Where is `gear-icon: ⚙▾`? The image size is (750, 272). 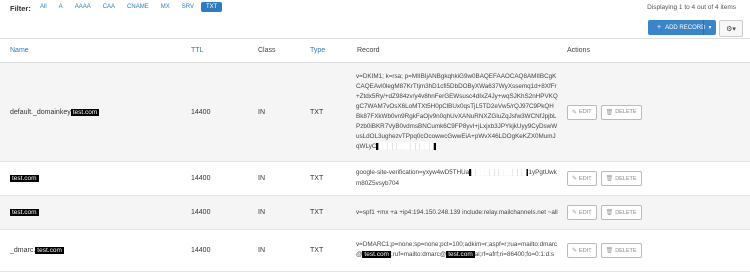 gear-icon: ⚙▾ is located at coordinates (731, 29).